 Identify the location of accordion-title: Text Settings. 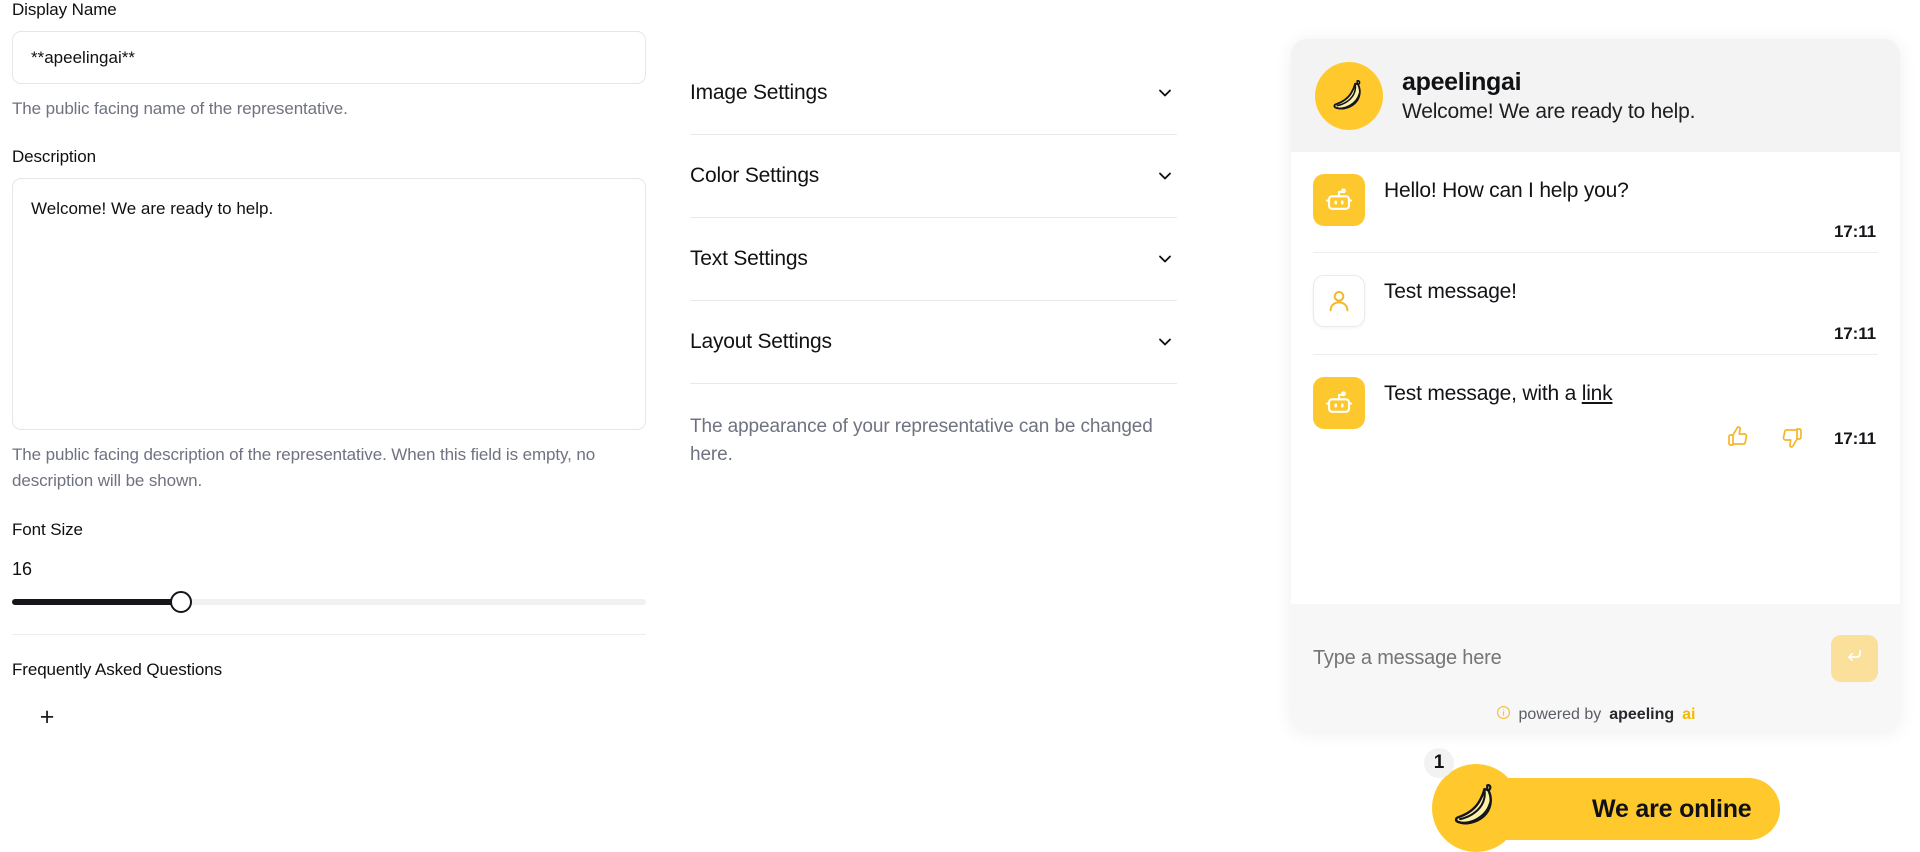
(749, 258).